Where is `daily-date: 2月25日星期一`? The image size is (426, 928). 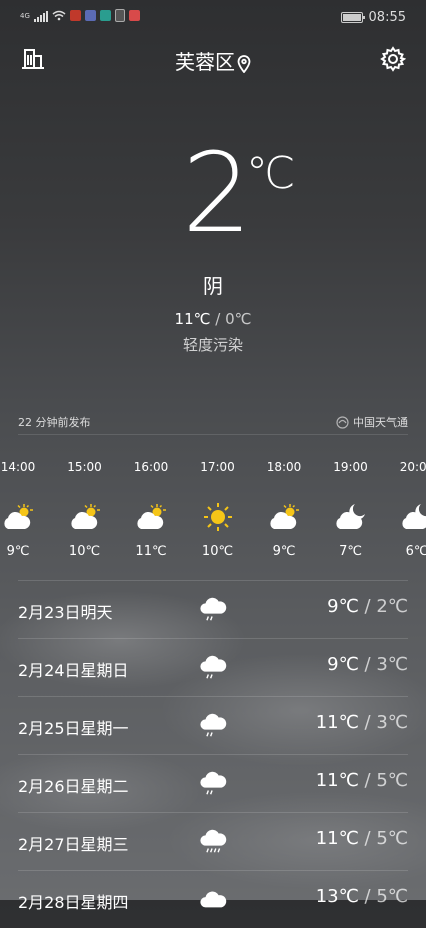
daily-date: 2月25日星期一 is located at coordinates (73, 728).